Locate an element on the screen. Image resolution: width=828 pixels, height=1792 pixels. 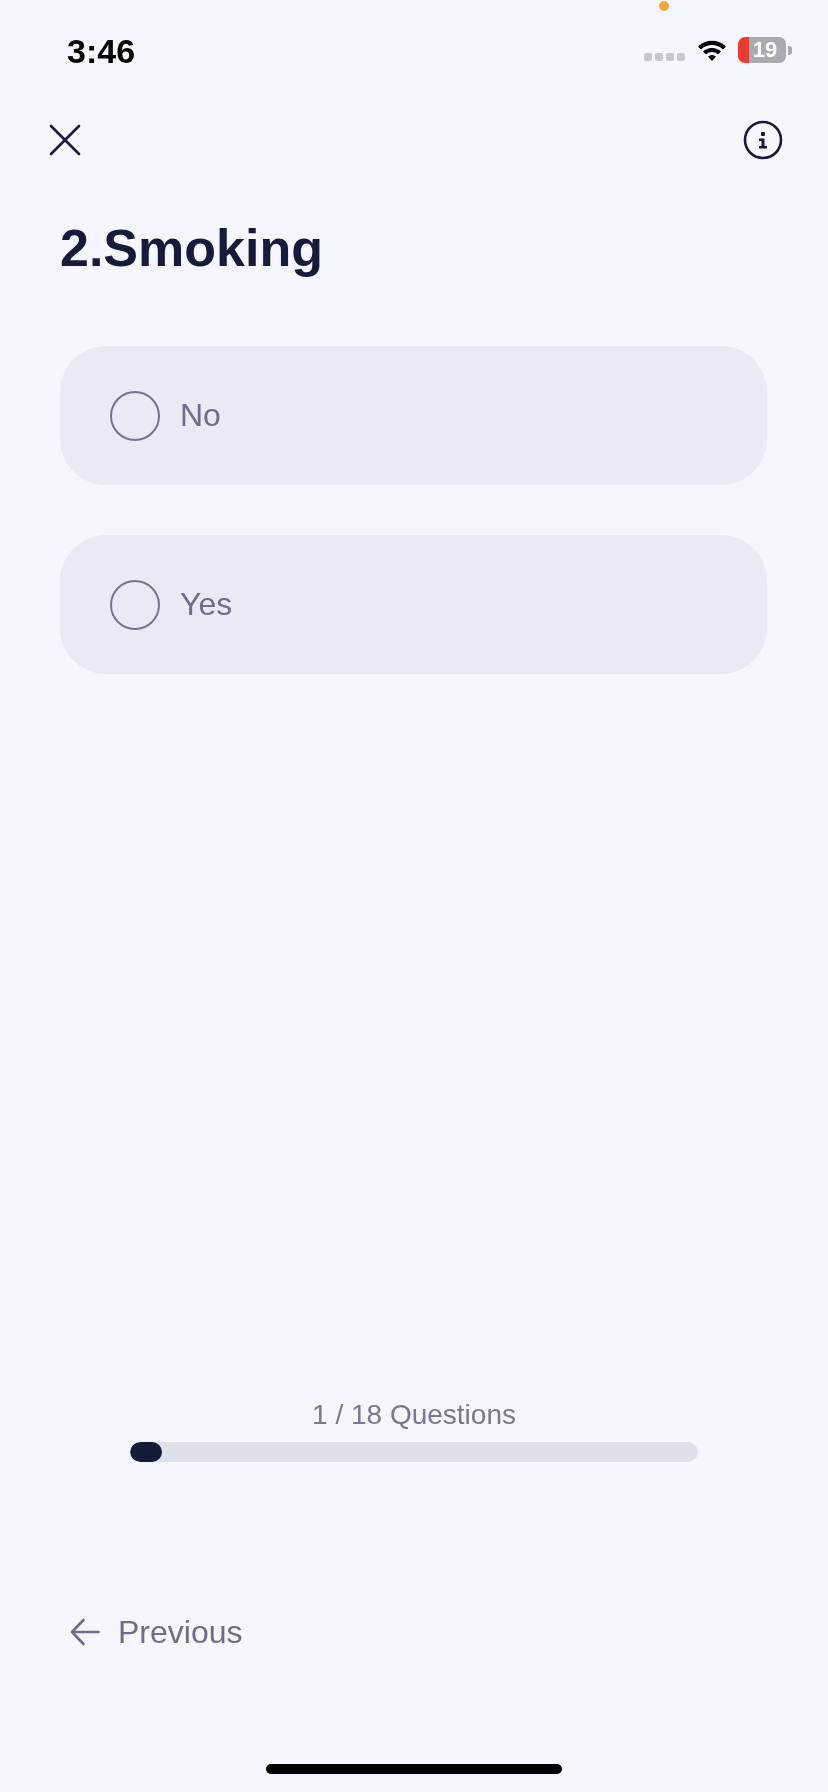
close-icon is located at coordinates (65, 140).